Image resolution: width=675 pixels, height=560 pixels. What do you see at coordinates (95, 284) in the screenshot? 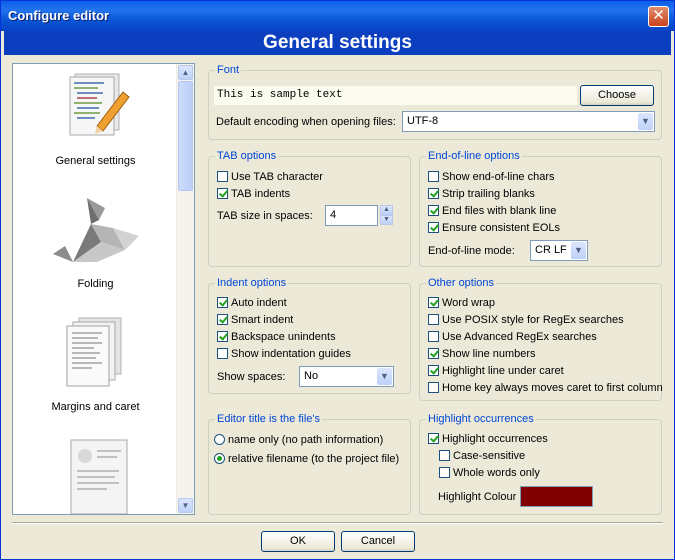
I see `sidebar-item-label: Folding` at bounding box center [95, 284].